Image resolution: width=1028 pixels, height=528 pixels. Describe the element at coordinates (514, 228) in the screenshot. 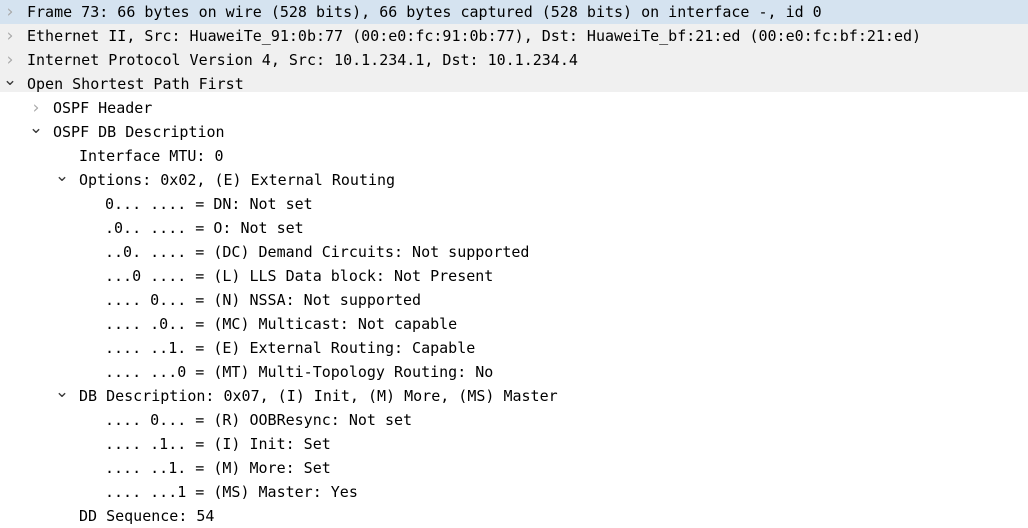

I see `tree-item-flag-o: .0.. .... = O: Not set` at that location.